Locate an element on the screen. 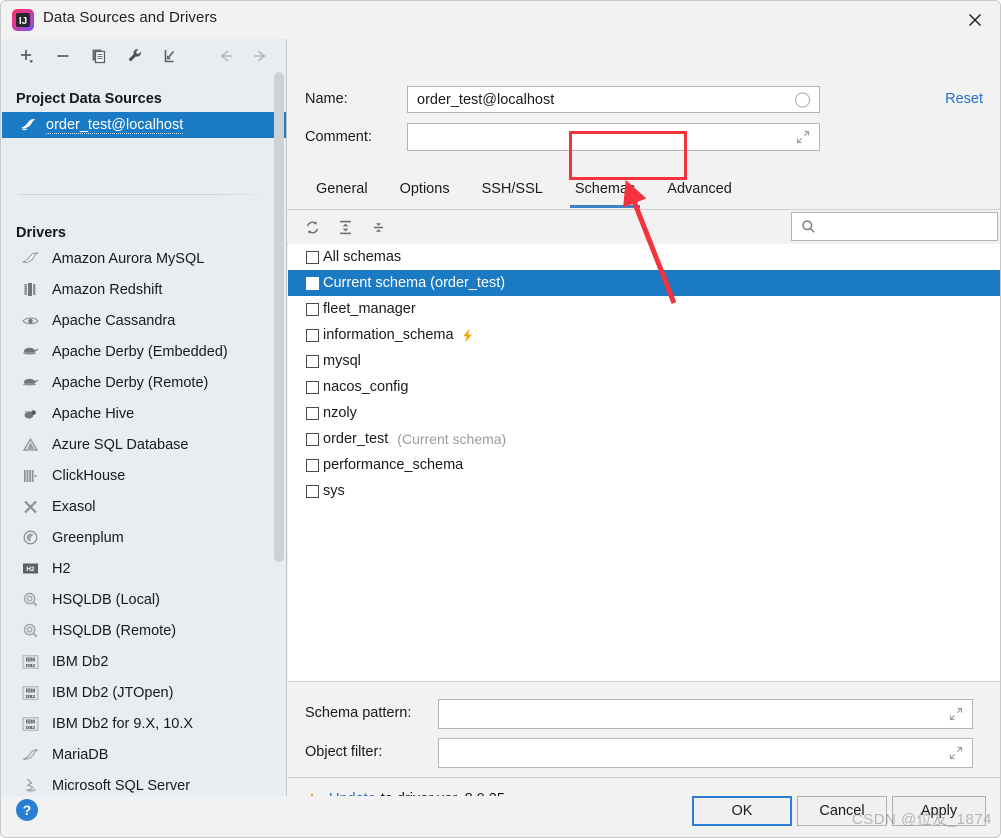 The width and height of the screenshot is (1001, 838). tab-advanced: Advanced is located at coordinates (699, 188).